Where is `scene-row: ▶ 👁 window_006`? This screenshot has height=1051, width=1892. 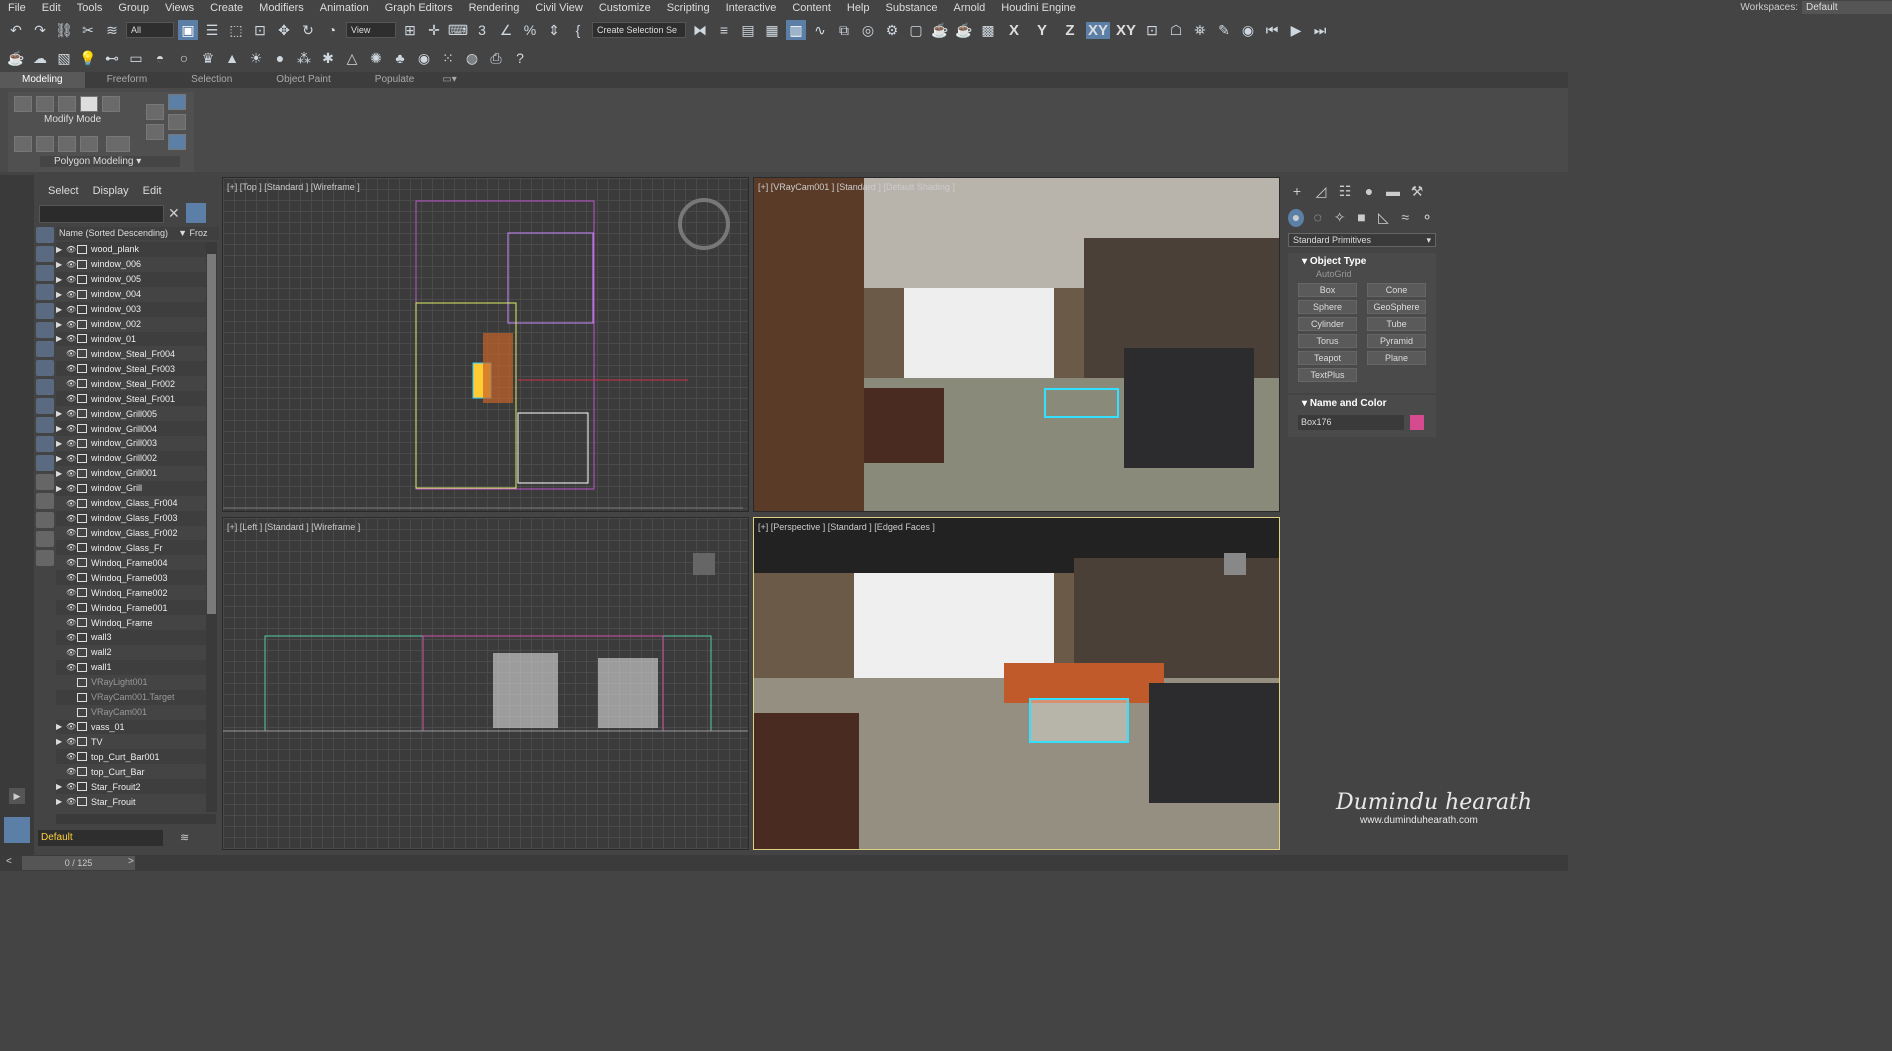
scene-row: ▶ 👁 window_006 is located at coordinates (131, 264).